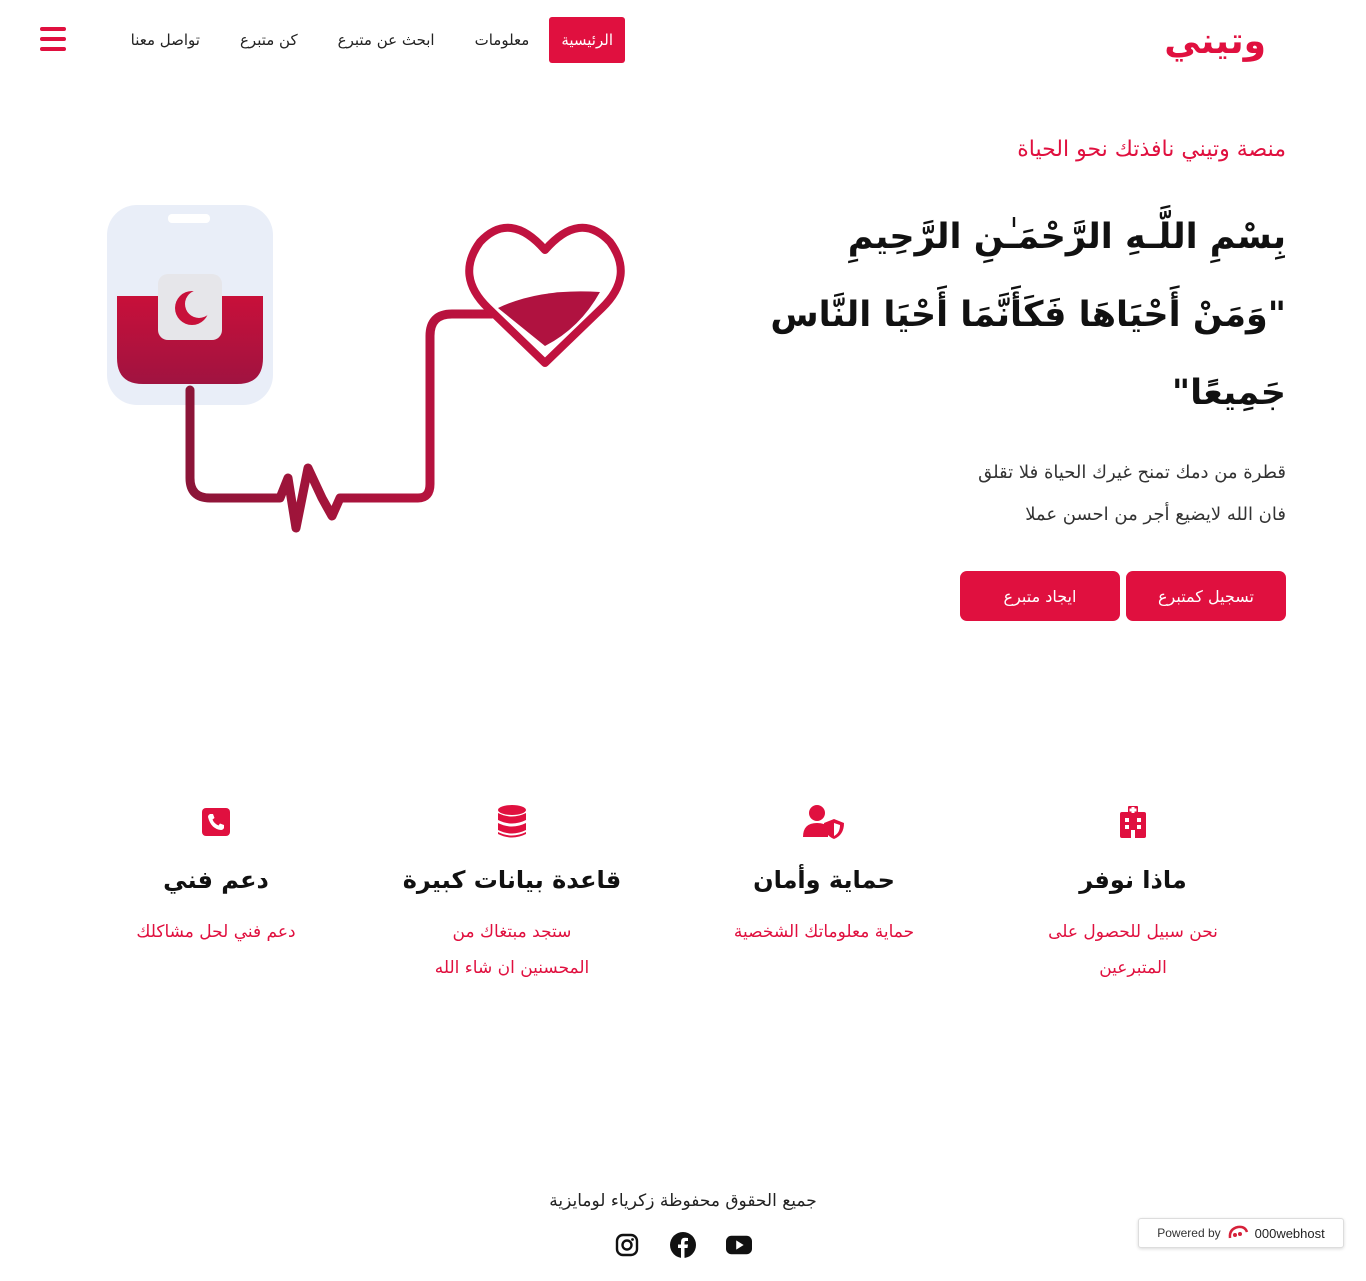  What do you see at coordinates (1133, 822) in the screenshot?
I see `hospital-icon` at bounding box center [1133, 822].